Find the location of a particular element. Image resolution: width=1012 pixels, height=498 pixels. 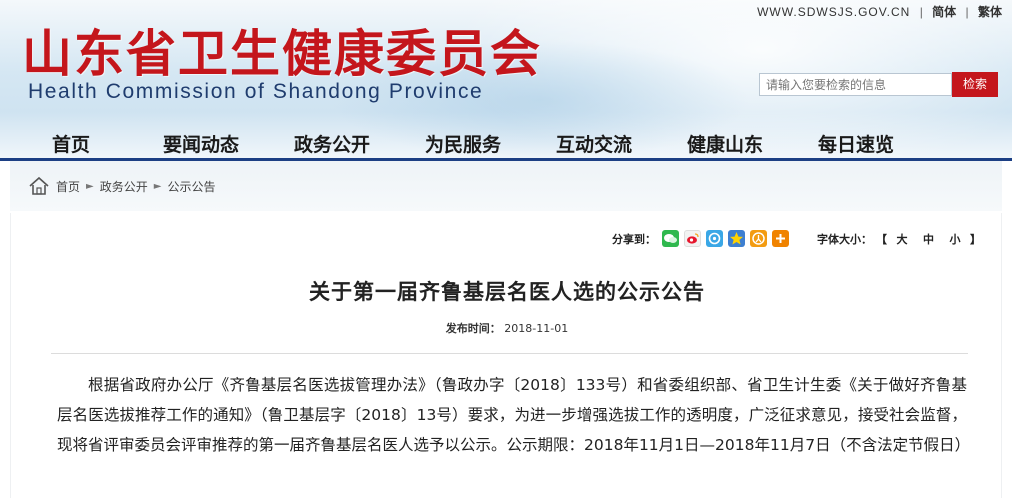

more-share-icon is located at coordinates (780, 238).